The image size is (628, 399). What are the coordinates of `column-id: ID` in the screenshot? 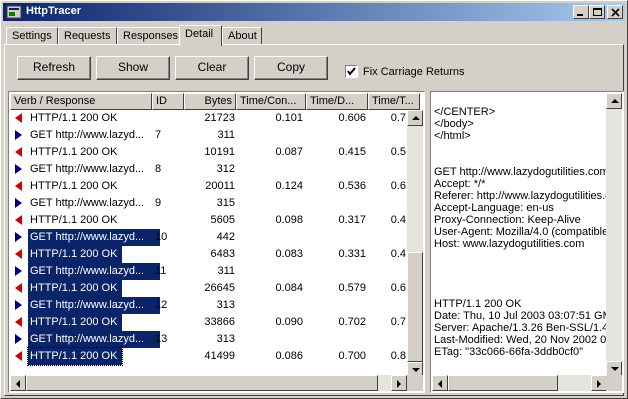 It's located at (168, 101).